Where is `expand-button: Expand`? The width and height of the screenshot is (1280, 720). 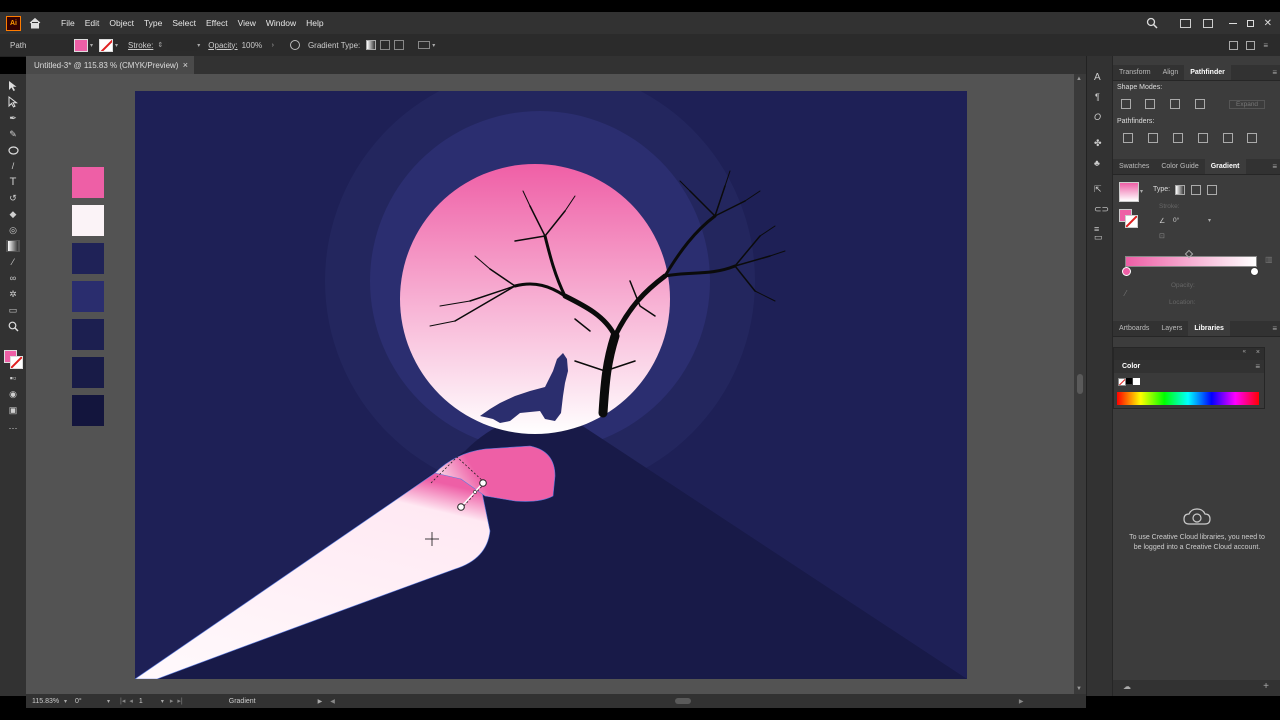 expand-button: Expand is located at coordinates (1247, 104).